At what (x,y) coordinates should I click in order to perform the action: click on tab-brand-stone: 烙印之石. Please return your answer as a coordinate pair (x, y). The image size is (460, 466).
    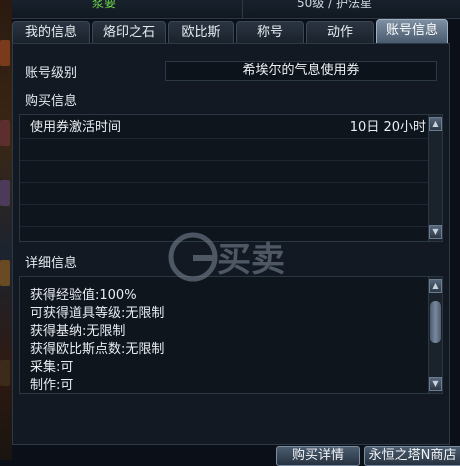
    Looking at the image, I should click on (129, 32).